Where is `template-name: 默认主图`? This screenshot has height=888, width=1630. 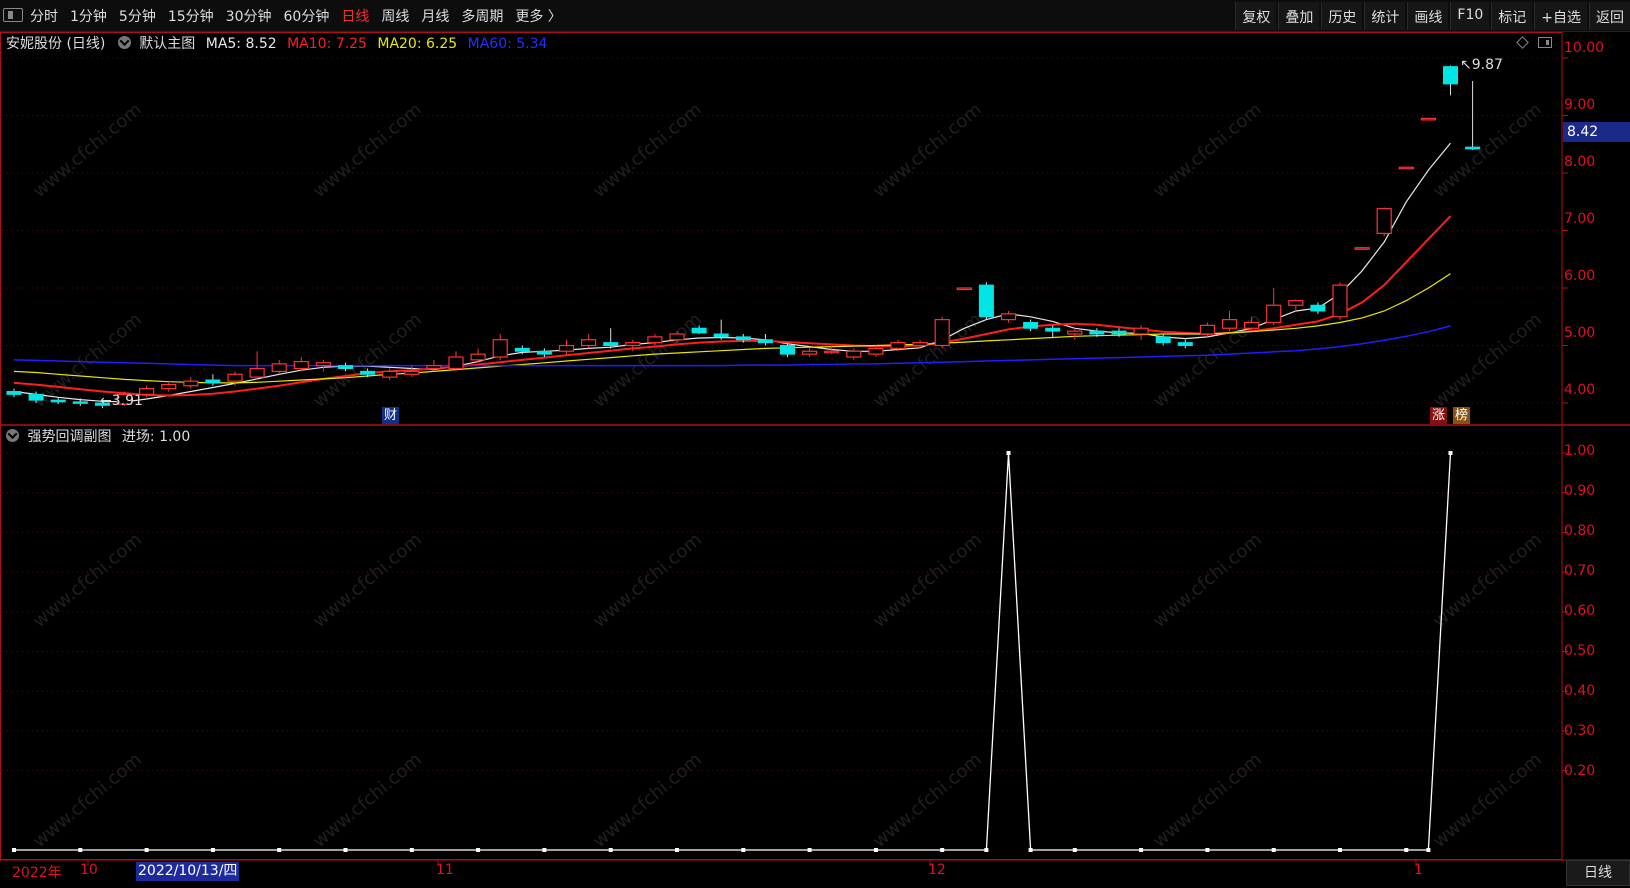
template-name: 默认主图 is located at coordinates (167, 44).